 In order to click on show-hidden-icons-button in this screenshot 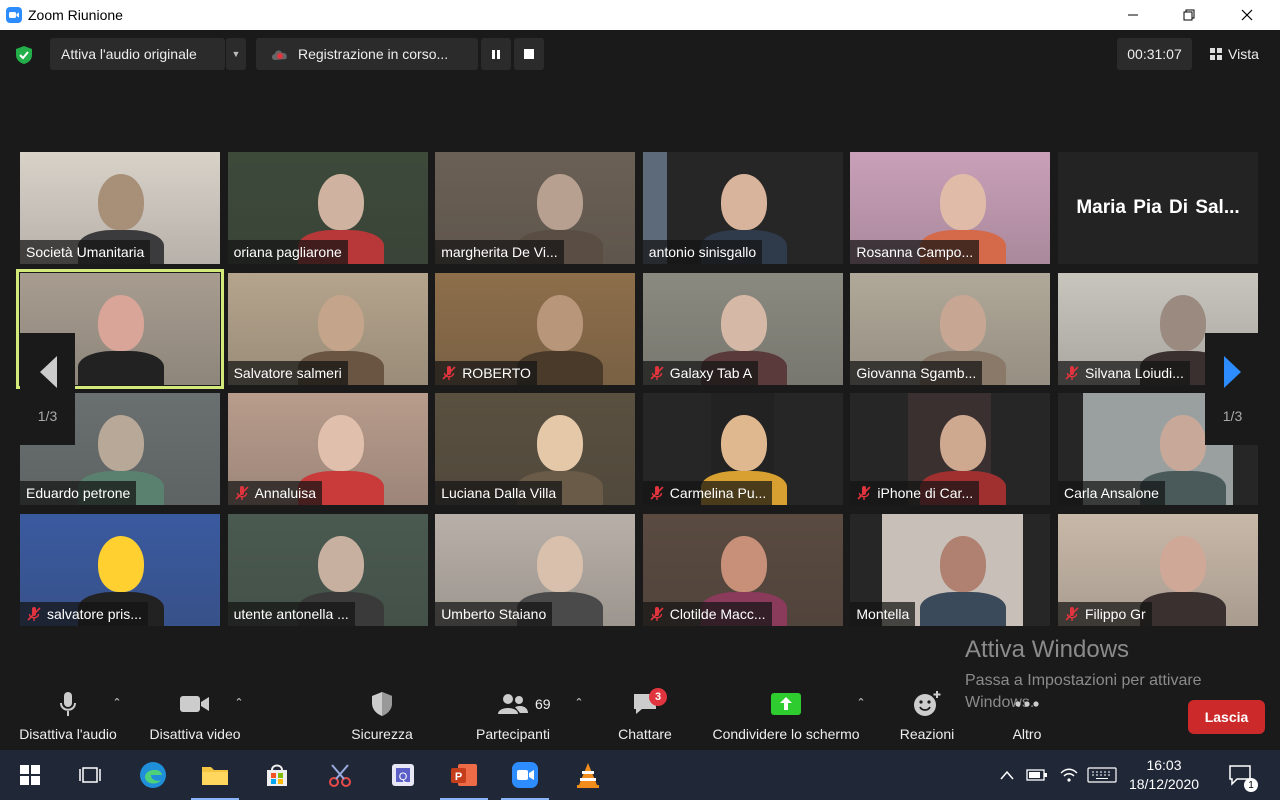, I will do `click(1007, 775)`.